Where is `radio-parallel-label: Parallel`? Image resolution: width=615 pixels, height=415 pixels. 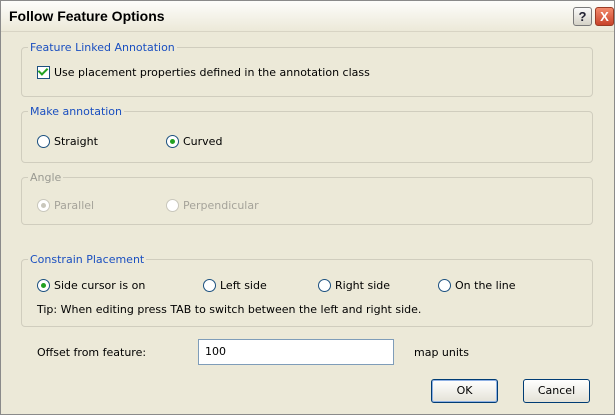
radio-parallel-label: Parallel is located at coordinates (74, 205).